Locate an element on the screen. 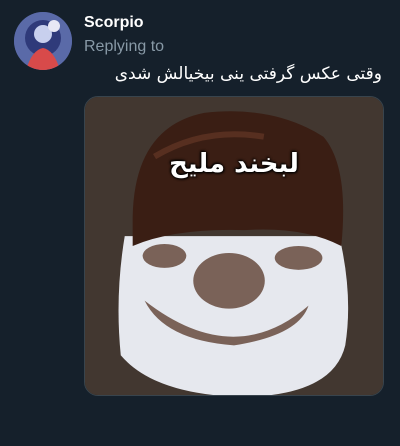 This screenshot has width=400, height=446. media-caption: لبخند مليح is located at coordinates (234, 164).